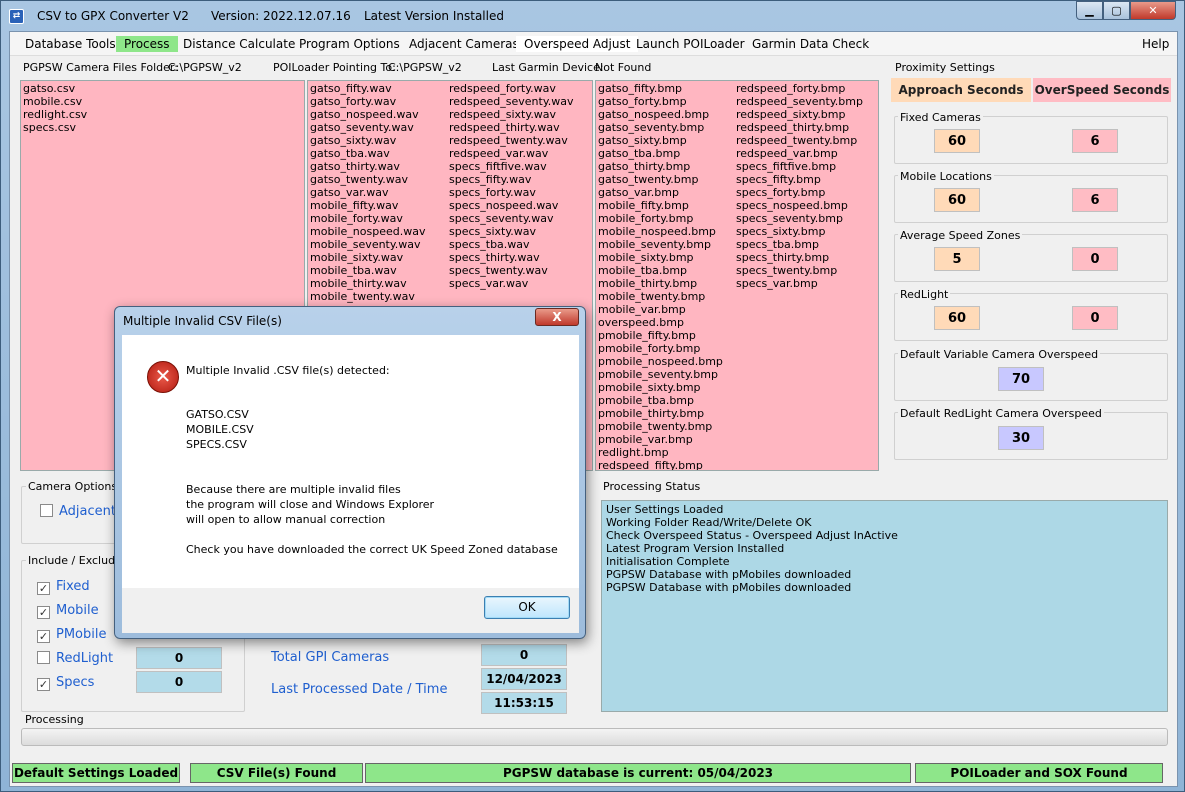 The height and width of the screenshot is (792, 1185). What do you see at coordinates (799, 88) in the screenshot?
I see `list-item: redspeed_forty.bmp` at bounding box center [799, 88].